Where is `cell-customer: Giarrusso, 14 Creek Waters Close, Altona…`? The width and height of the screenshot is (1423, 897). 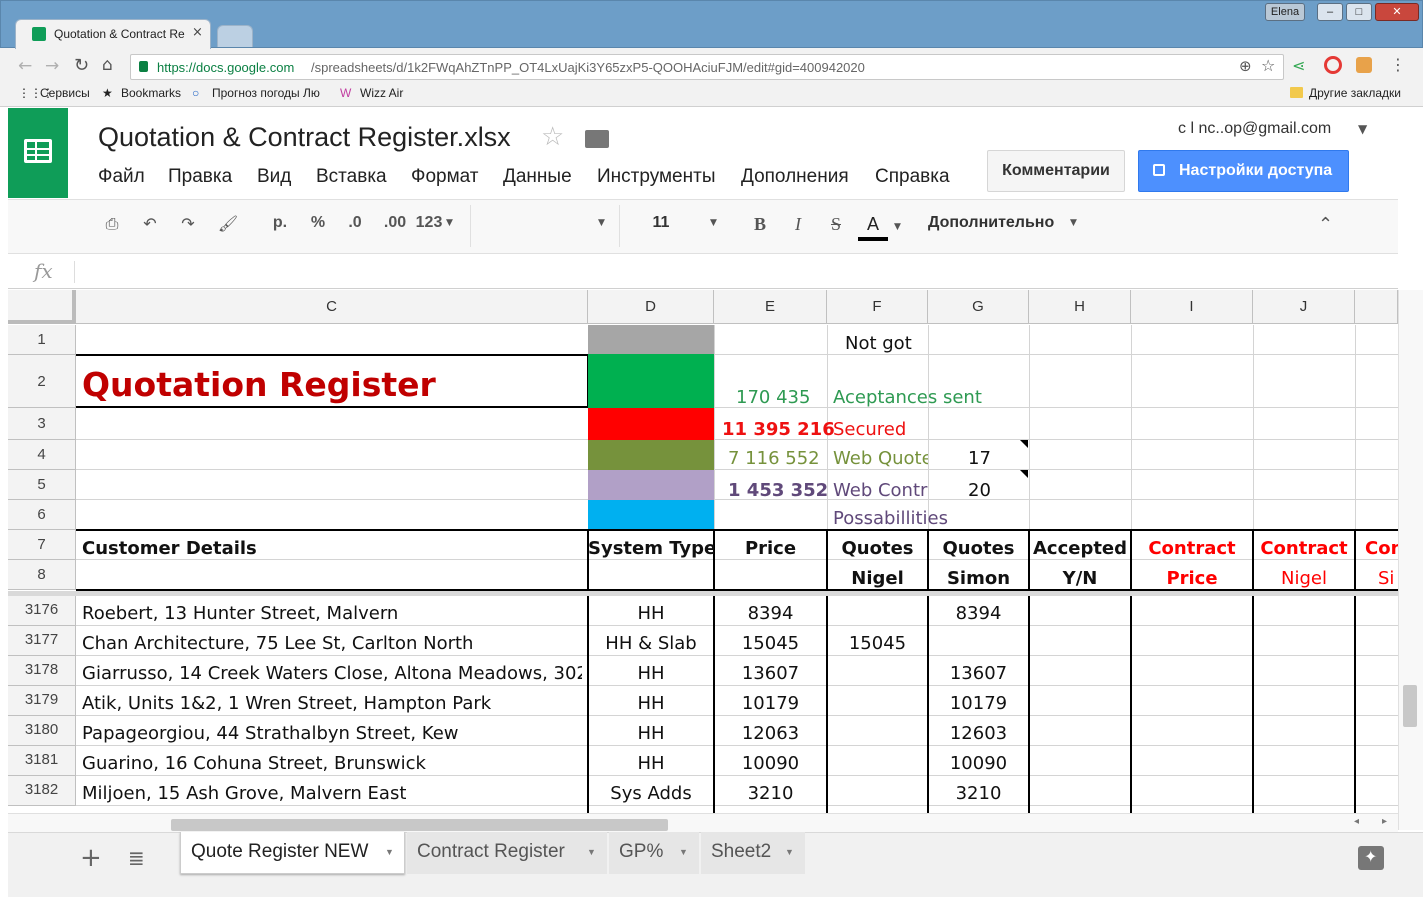 cell-customer: Giarrusso, 14 Creek Waters Close, Altona… is located at coordinates (332, 673).